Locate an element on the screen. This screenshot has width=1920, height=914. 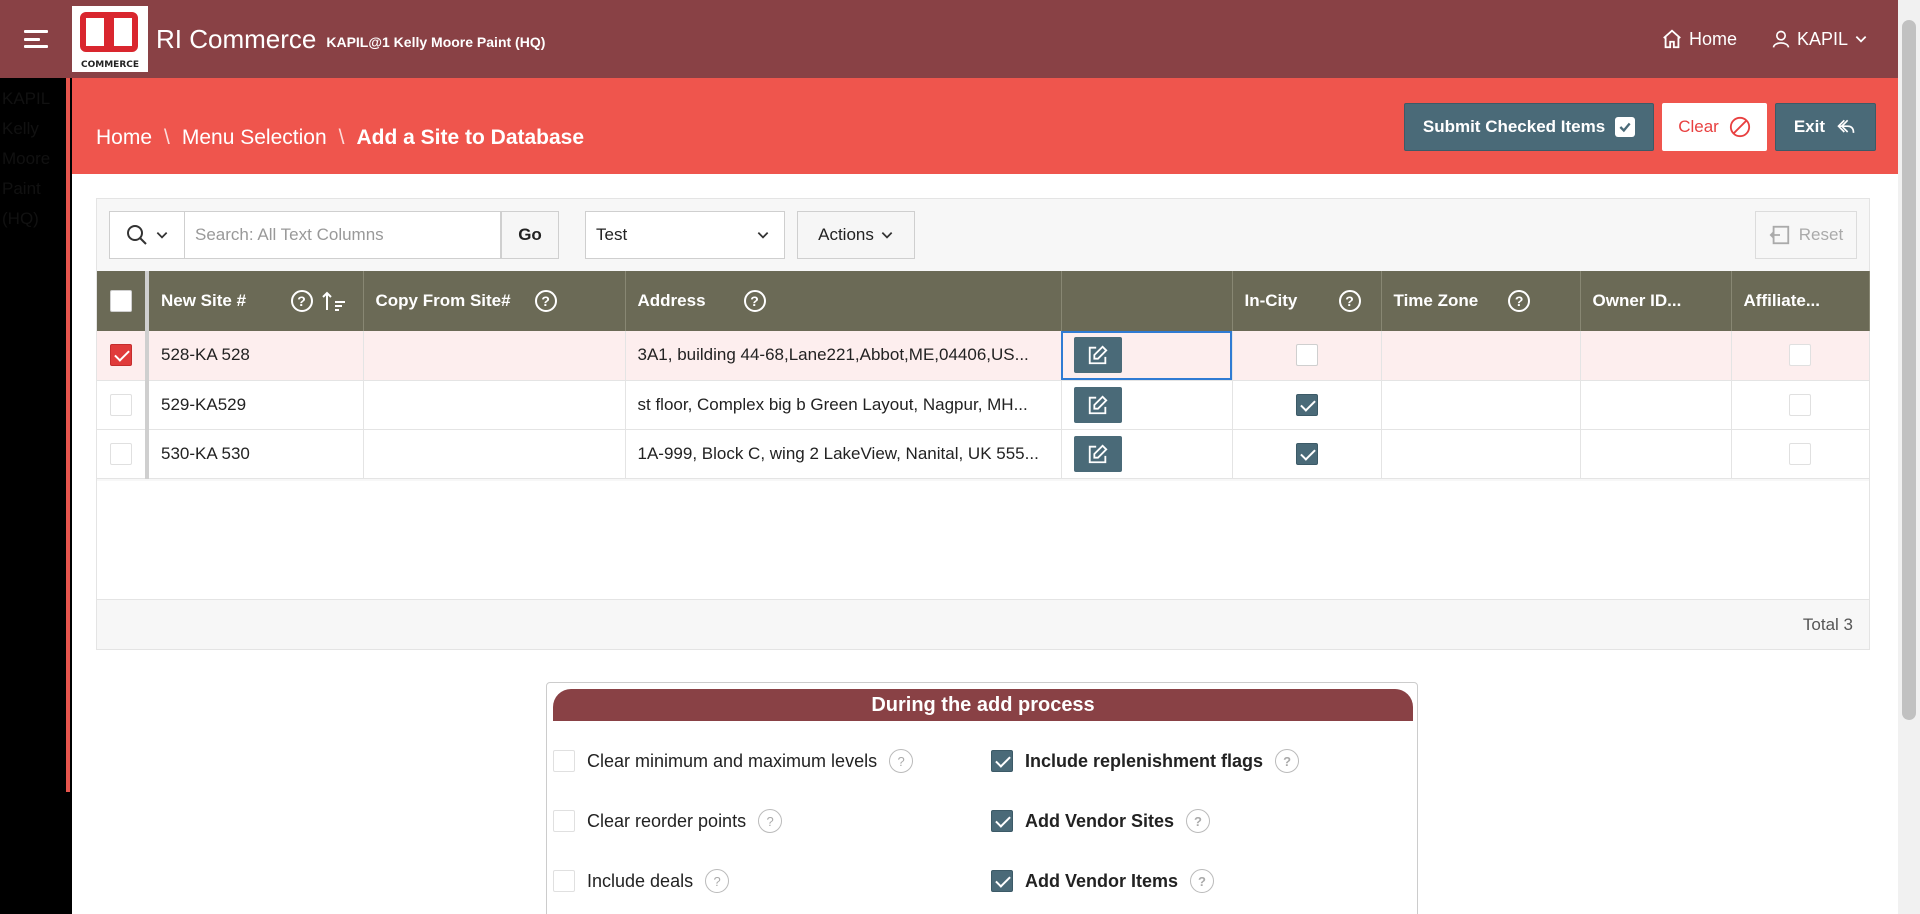
option-label: Add Vendor Sites is located at coordinates (1100, 820).